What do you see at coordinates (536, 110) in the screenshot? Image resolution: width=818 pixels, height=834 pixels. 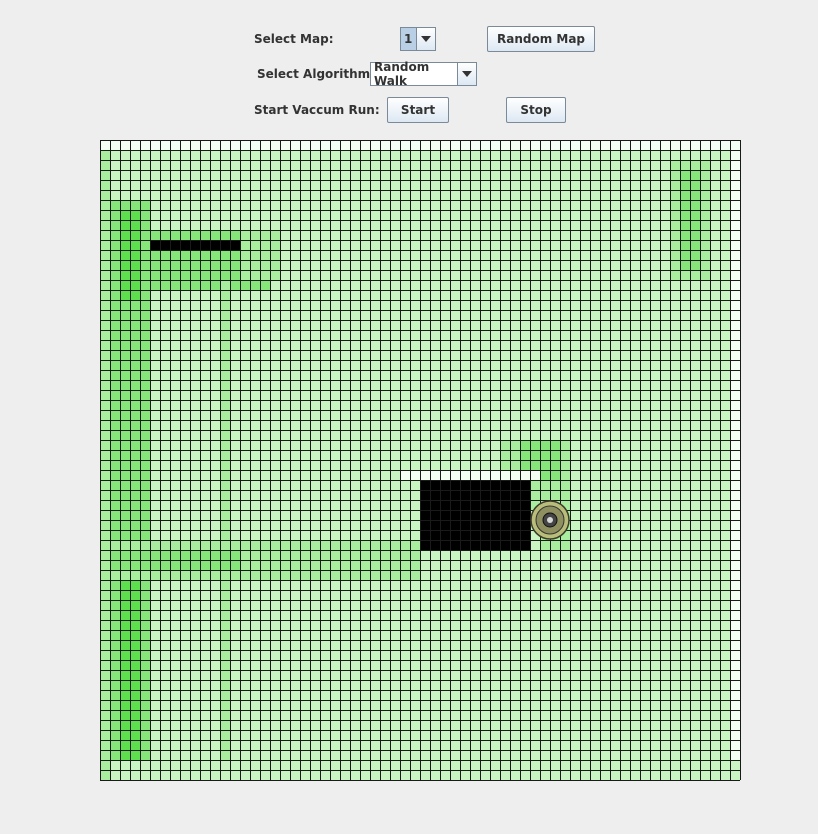 I see `stop-button: Stop` at bounding box center [536, 110].